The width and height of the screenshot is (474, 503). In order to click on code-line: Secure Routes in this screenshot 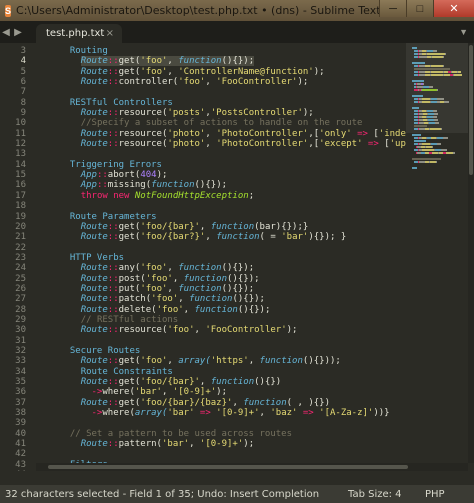, I will do `click(232, 351)`.